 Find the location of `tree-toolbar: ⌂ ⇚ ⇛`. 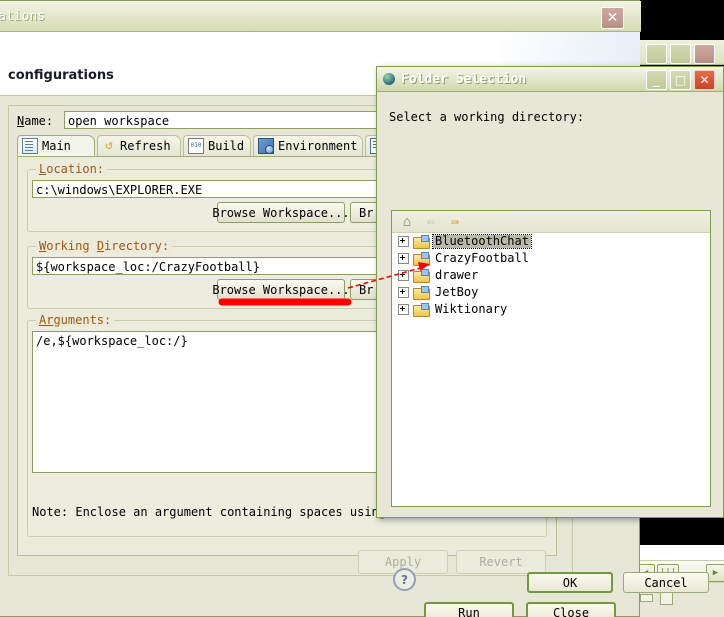

tree-toolbar: ⌂ ⇚ ⇛ is located at coordinates (551, 222).